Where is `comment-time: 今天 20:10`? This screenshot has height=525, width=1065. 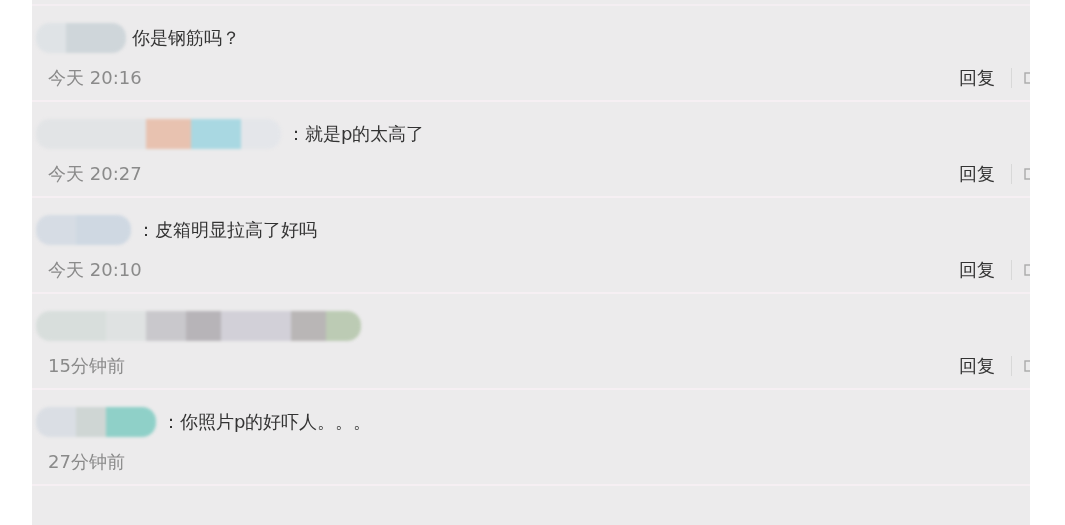 comment-time: 今天 20:10 is located at coordinates (95, 270).